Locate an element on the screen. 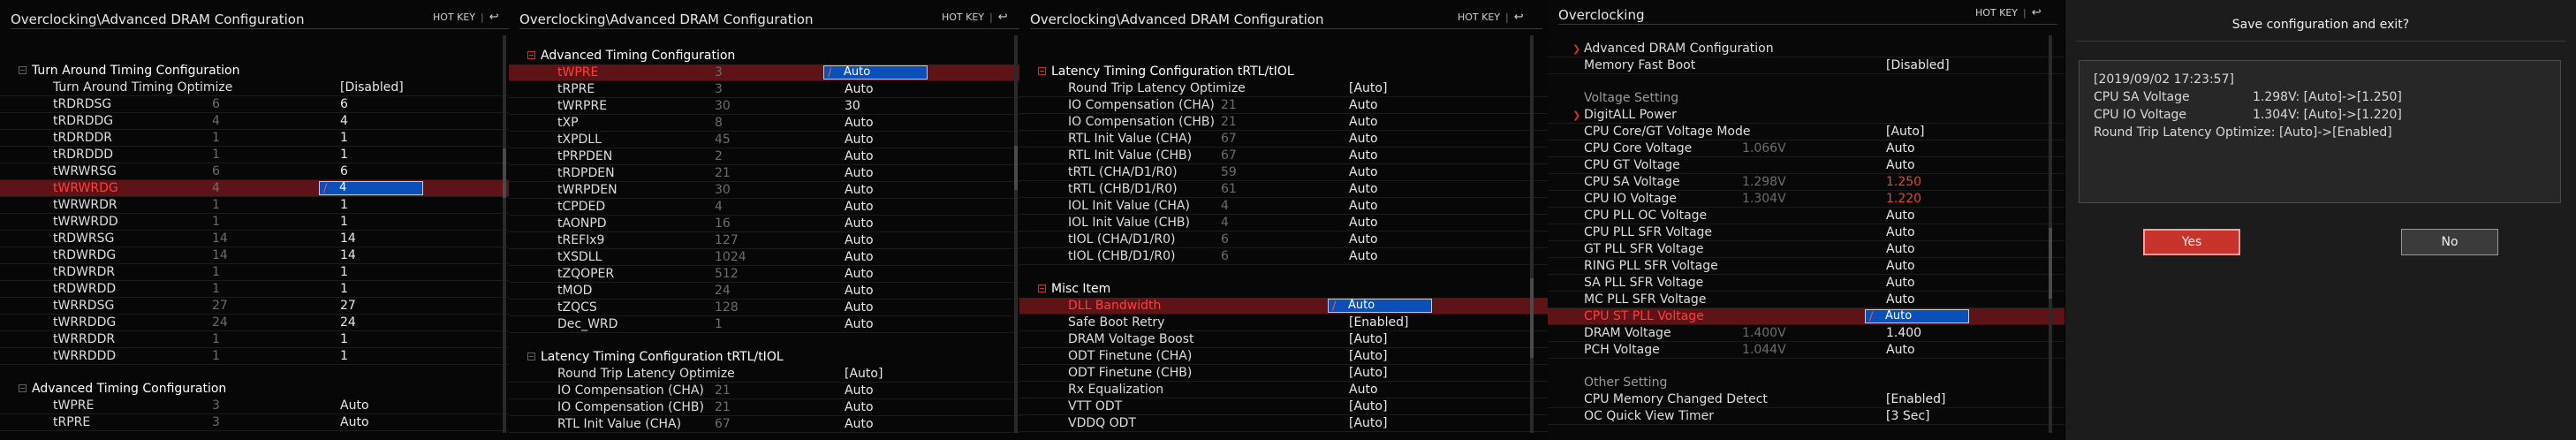  setting-value: 14 is located at coordinates (348, 255).